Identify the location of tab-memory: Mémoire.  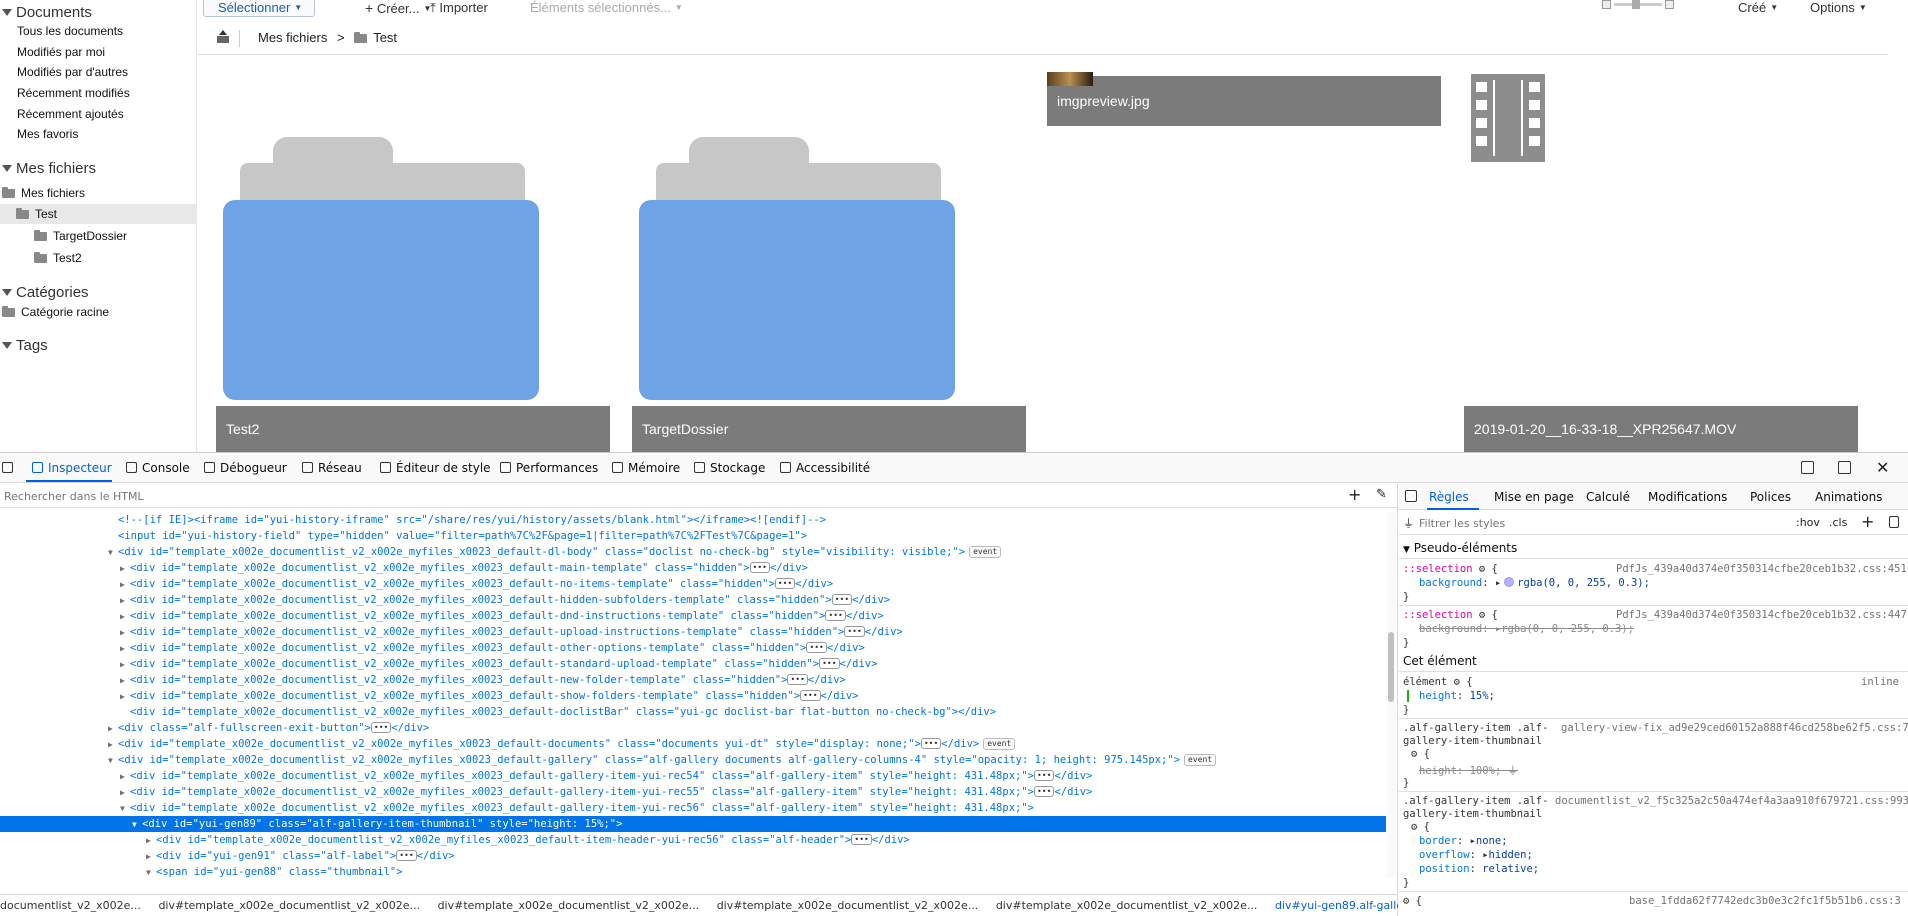
(646, 468).